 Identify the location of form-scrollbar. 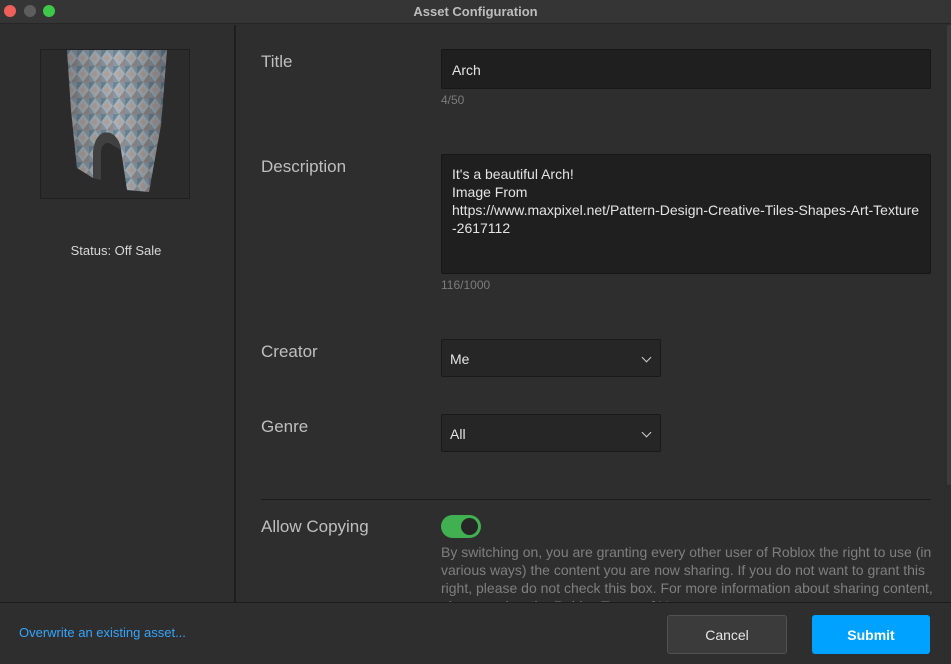
(949, 313).